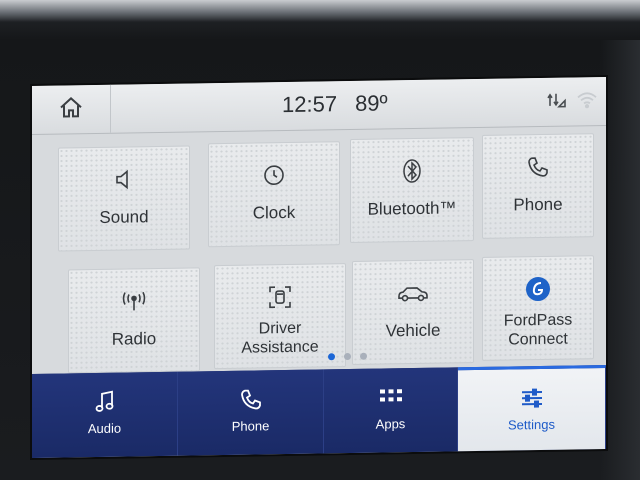 Image resolution: width=640 pixels, height=480 pixels. I want to click on settings-sliders-icon, so click(532, 398).